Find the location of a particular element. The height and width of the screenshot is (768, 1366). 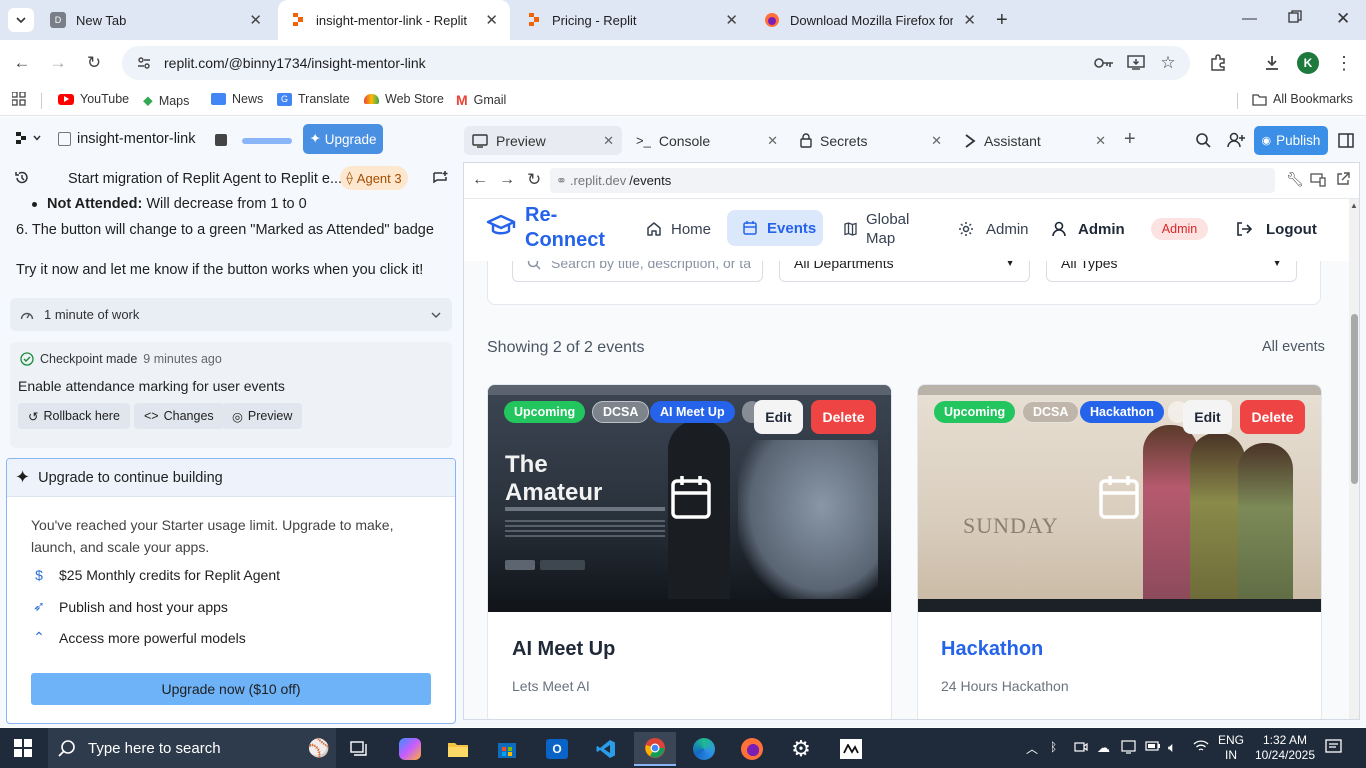

upgrade-now-button: Upgrade now ($10 off) is located at coordinates (231, 689).